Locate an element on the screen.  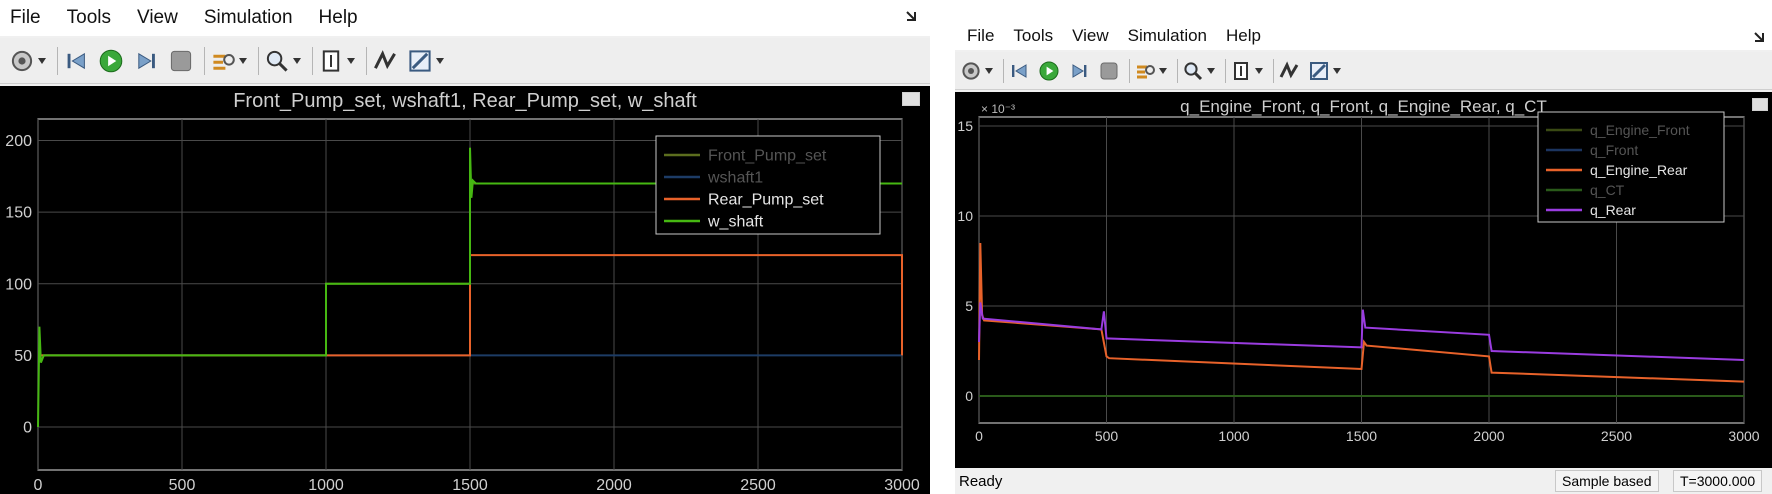
settings-icon is located at coordinates (971, 71).